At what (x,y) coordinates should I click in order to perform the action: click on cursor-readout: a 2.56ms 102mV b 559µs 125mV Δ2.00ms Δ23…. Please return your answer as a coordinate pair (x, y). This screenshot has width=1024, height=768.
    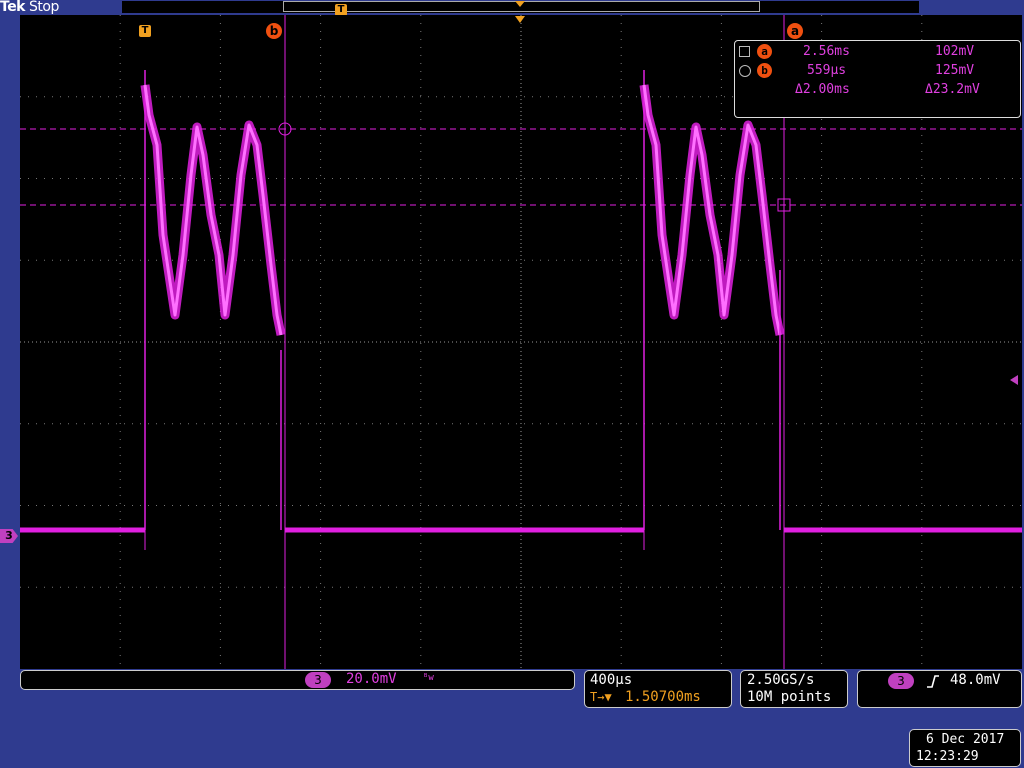
    Looking at the image, I should click on (877, 79).